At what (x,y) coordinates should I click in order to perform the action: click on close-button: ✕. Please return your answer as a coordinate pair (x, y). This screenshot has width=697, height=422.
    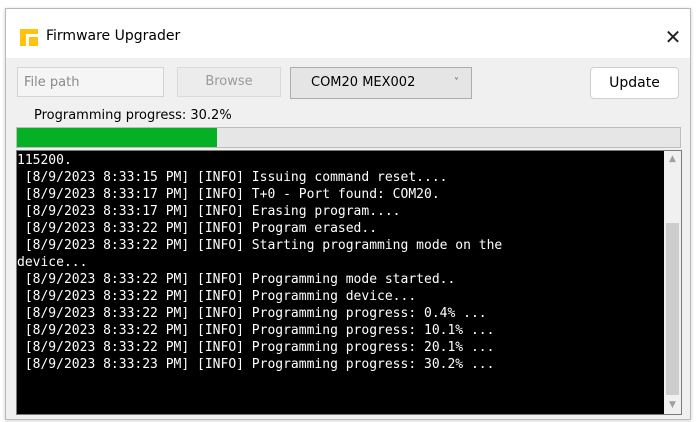
    Looking at the image, I should click on (673, 37).